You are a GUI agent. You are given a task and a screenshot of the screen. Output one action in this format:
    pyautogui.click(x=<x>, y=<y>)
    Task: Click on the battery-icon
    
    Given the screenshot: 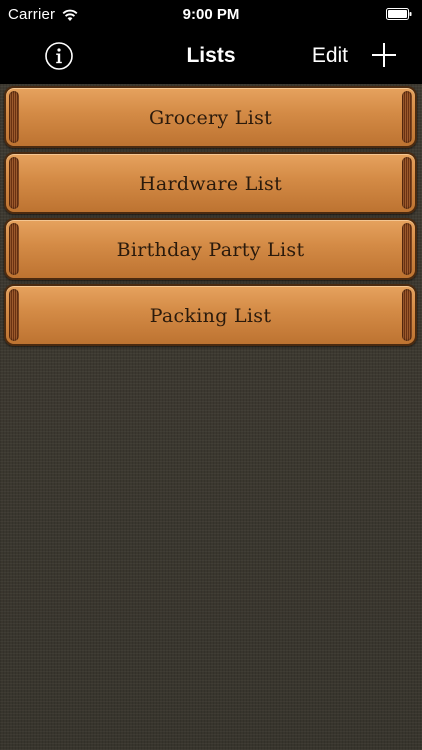 What is the action you would take?
    pyautogui.click(x=399, y=14)
    